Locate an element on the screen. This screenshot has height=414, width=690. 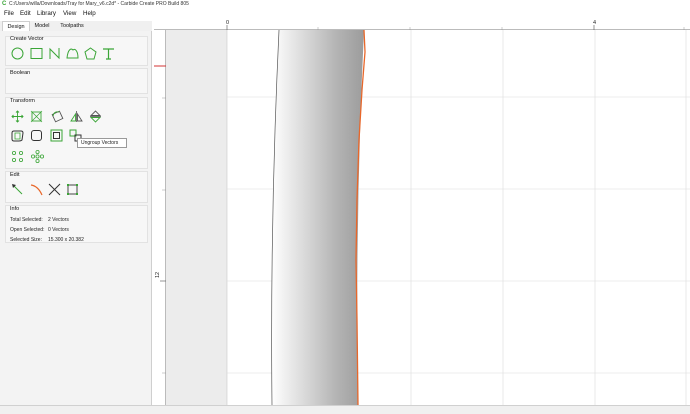
stock-margin is located at coordinates (196, 217).